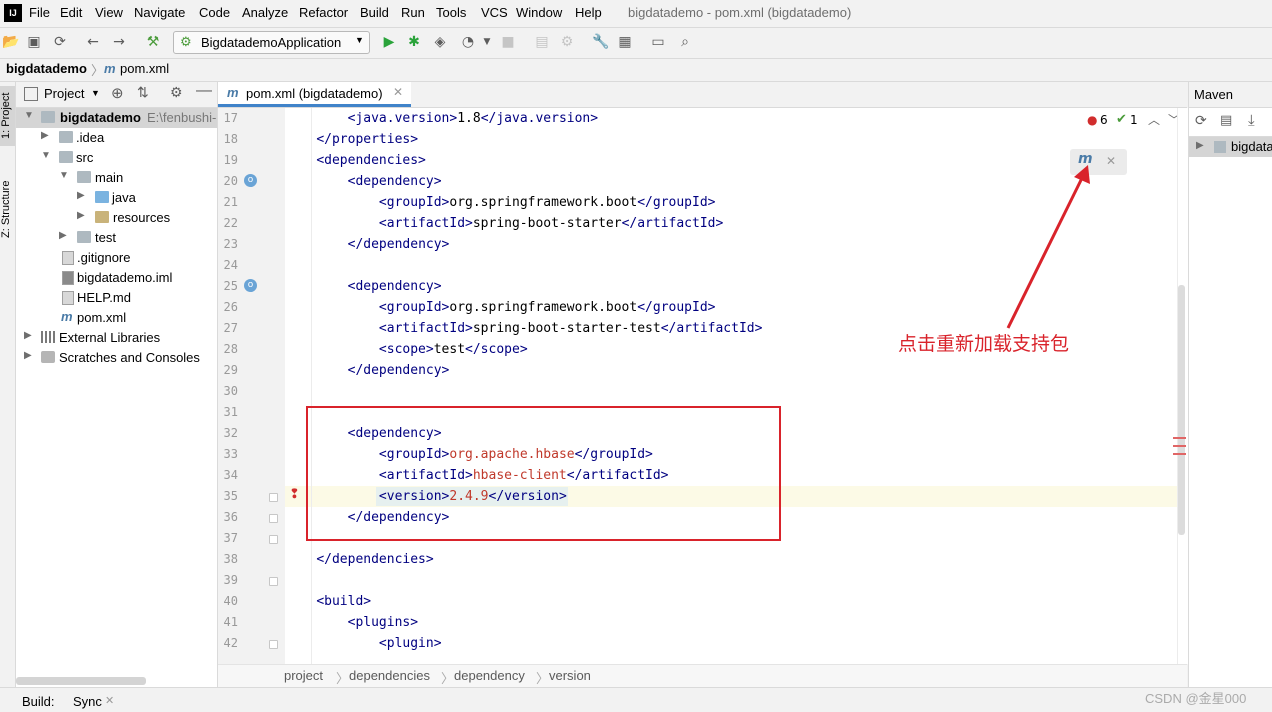  Describe the element at coordinates (117, 93) in the screenshot. I see `locate-target-icon: ⊕` at that location.